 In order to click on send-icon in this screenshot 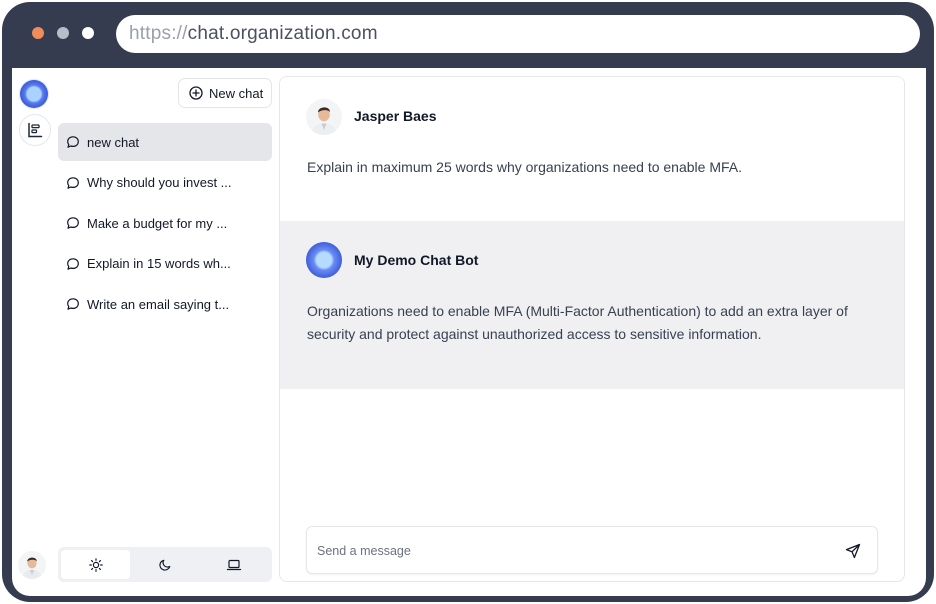, I will do `click(853, 551)`.